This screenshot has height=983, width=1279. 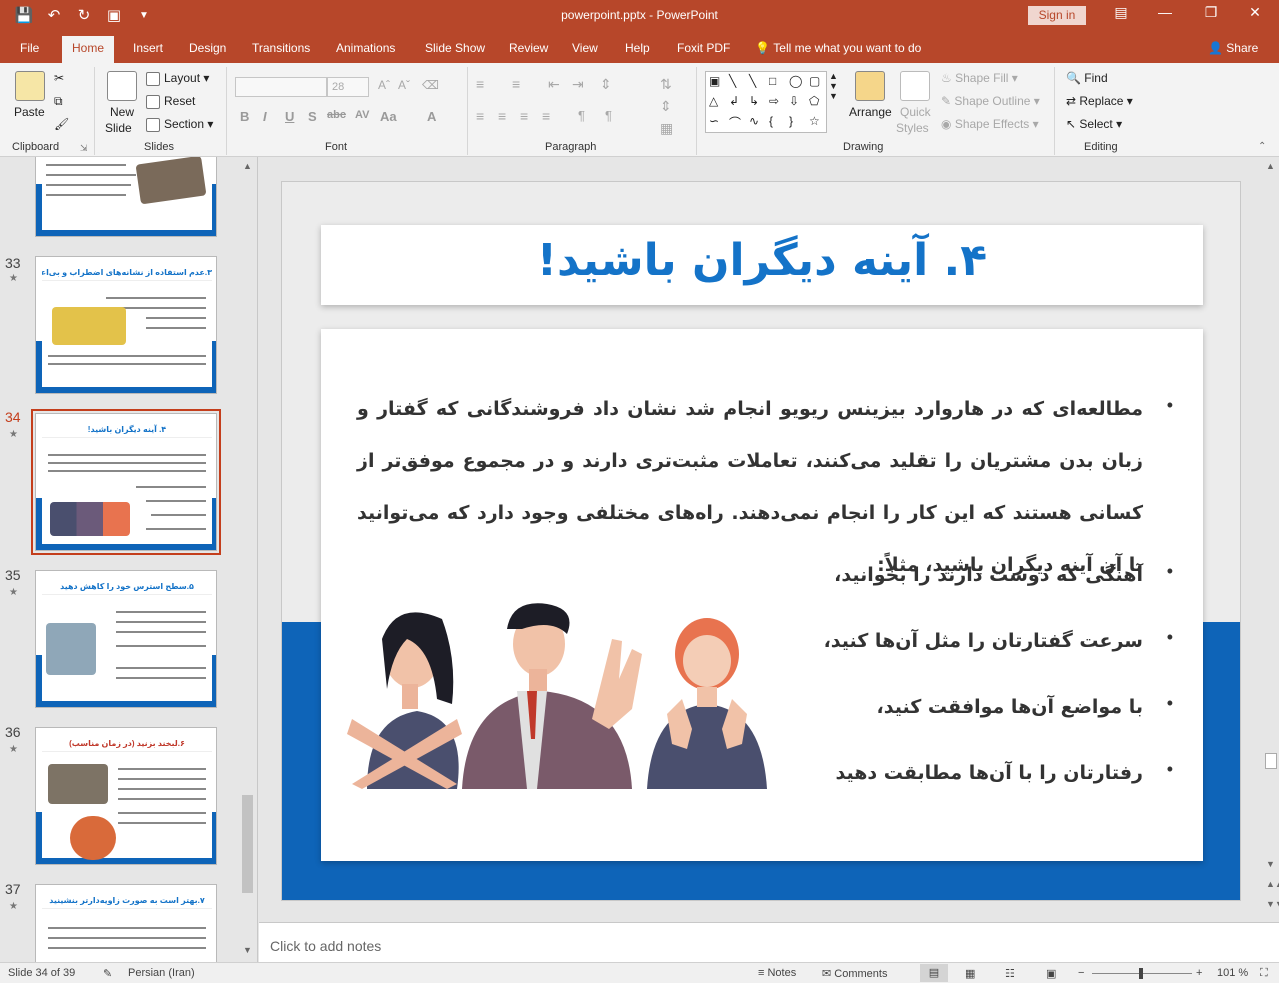 What do you see at coordinates (148, 48) in the screenshot?
I see `tab-insert: Insert` at bounding box center [148, 48].